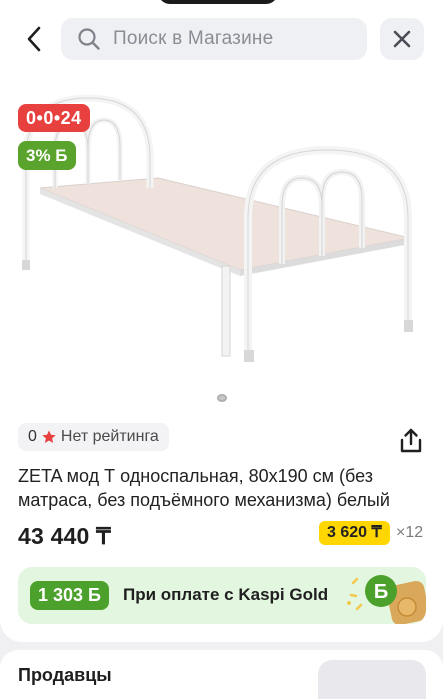  Describe the element at coordinates (54, 118) in the screenshot. I see `timer-badge: 0•0•24` at that location.